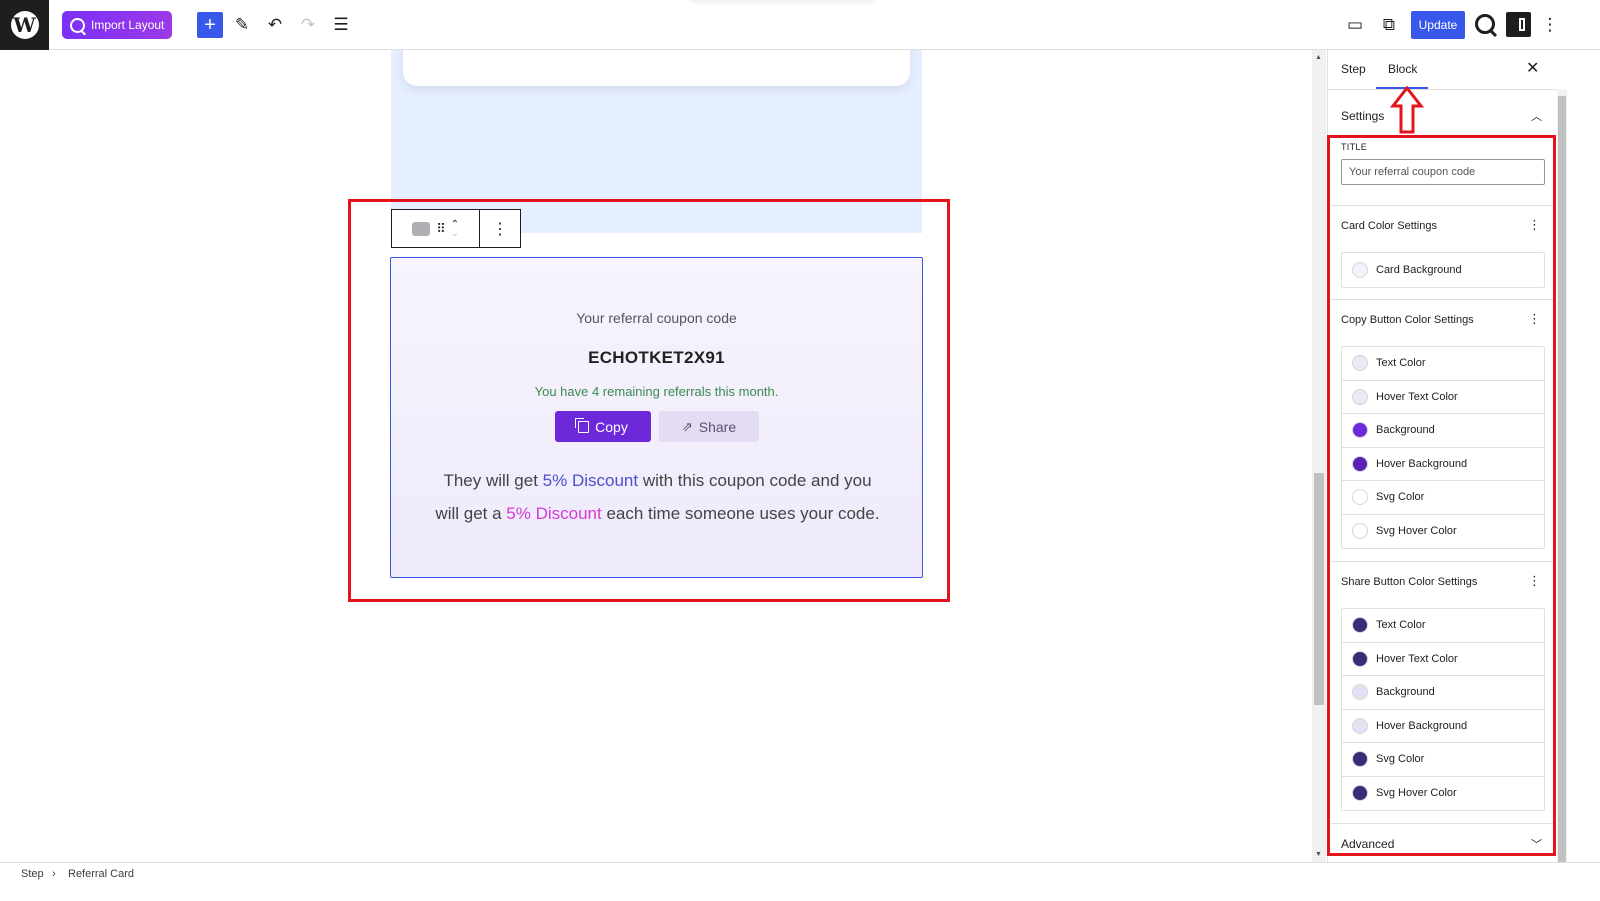 The image size is (1600, 901). What do you see at coordinates (101, 874) in the screenshot?
I see `breadcrumb-referral-card: Referral Card` at bounding box center [101, 874].